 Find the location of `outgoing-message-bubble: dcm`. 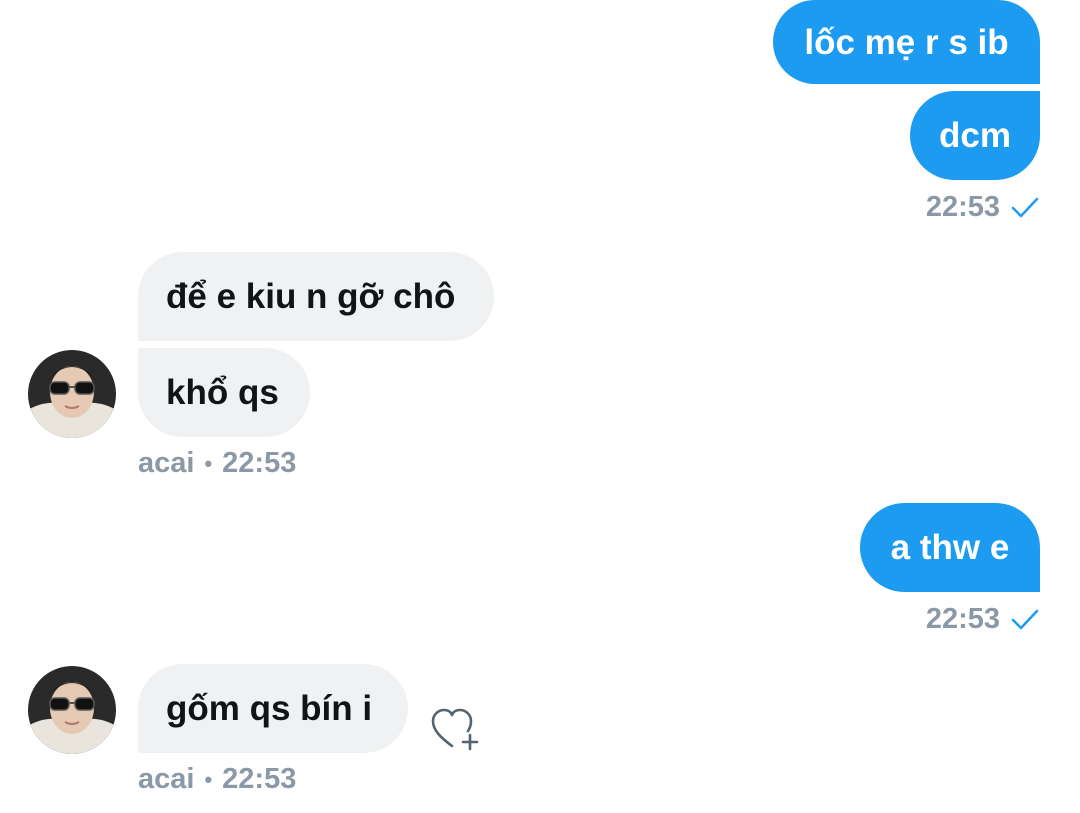

outgoing-message-bubble: dcm is located at coordinates (975, 135).